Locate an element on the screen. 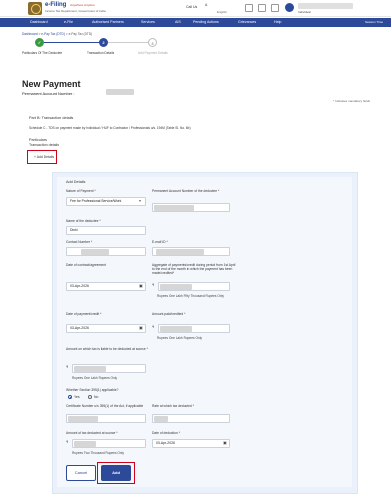 The image size is (391, 500). user-type: Individual is located at coordinates (304, 12).